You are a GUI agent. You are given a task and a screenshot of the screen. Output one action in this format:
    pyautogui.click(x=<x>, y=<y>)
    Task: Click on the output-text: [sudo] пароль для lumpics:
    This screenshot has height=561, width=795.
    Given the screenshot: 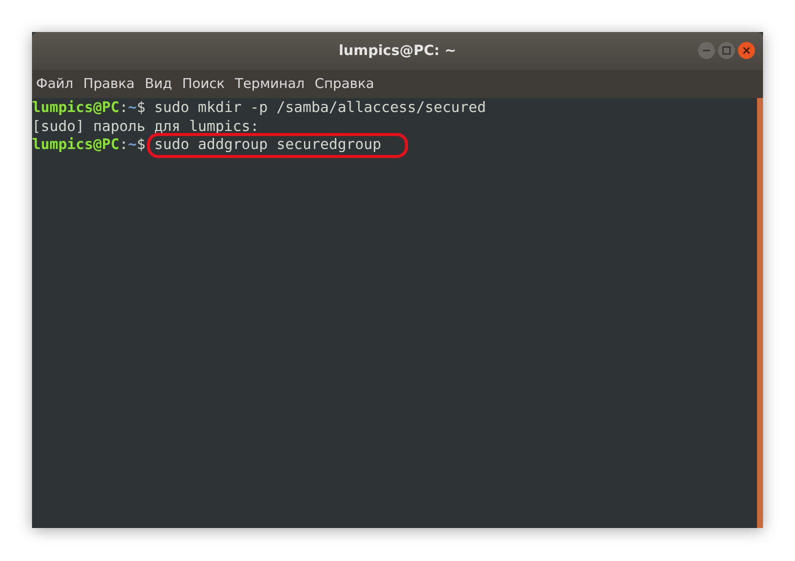 What is the action you would take?
    pyautogui.click(x=145, y=127)
    